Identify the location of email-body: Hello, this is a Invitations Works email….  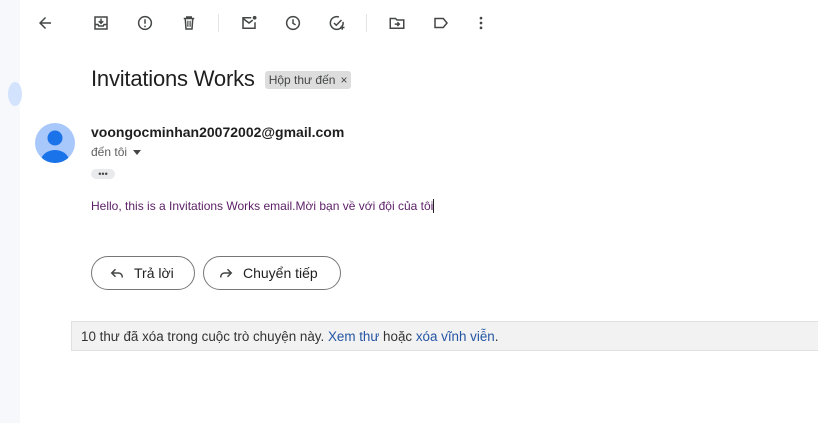
(263, 206).